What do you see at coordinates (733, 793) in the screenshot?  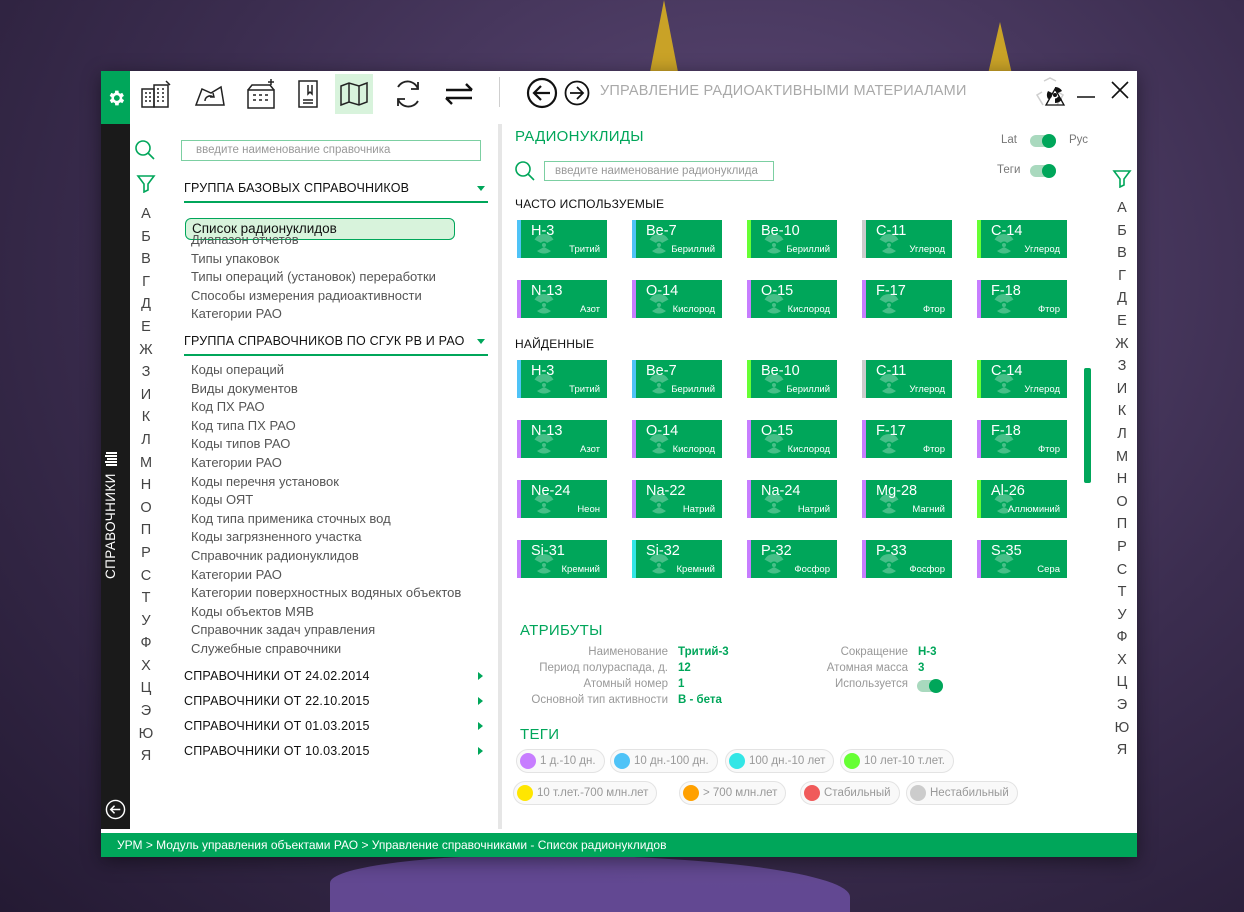 I see `tag-chip: > 700 млн.лет` at bounding box center [733, 793].